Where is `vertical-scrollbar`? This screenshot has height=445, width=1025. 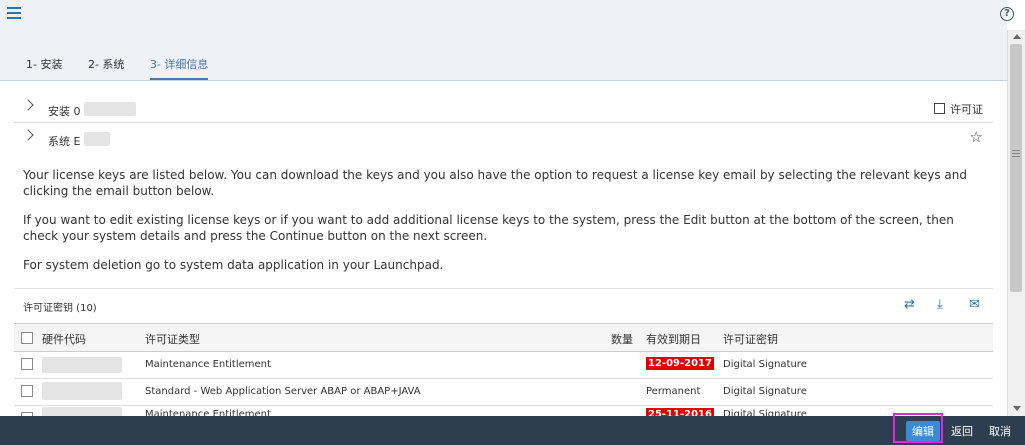 vertical-scrollbar is located at coordinates (1016, 224).